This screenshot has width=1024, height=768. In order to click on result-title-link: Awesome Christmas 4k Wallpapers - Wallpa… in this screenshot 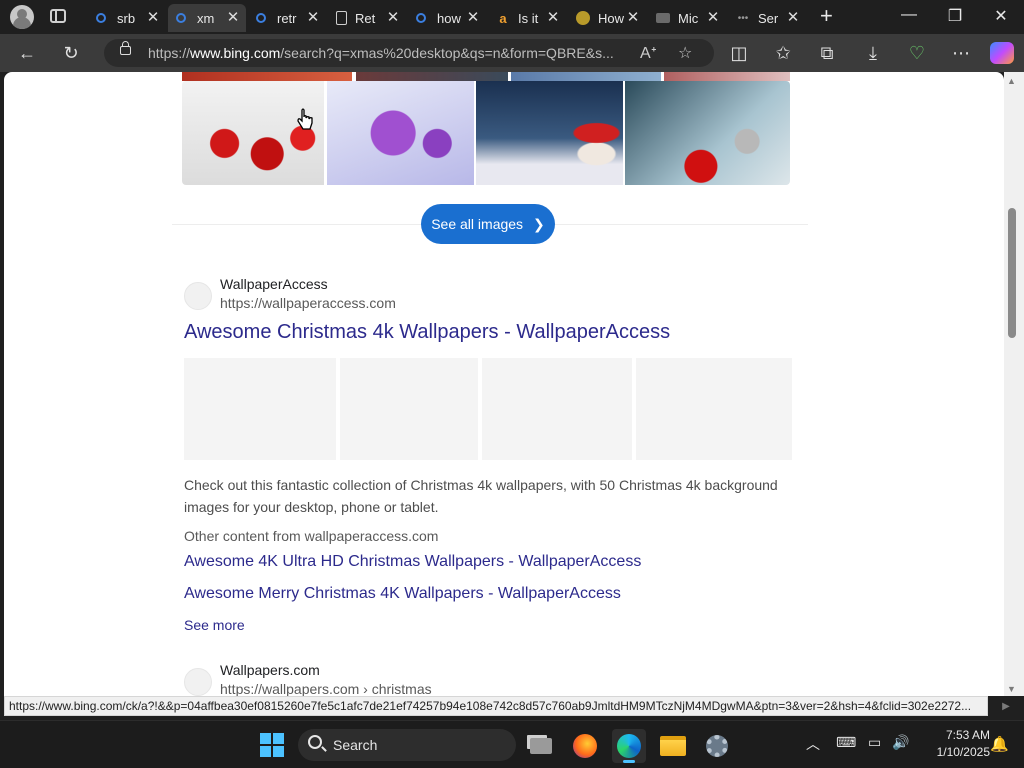, I will do `click(427, 332)`.